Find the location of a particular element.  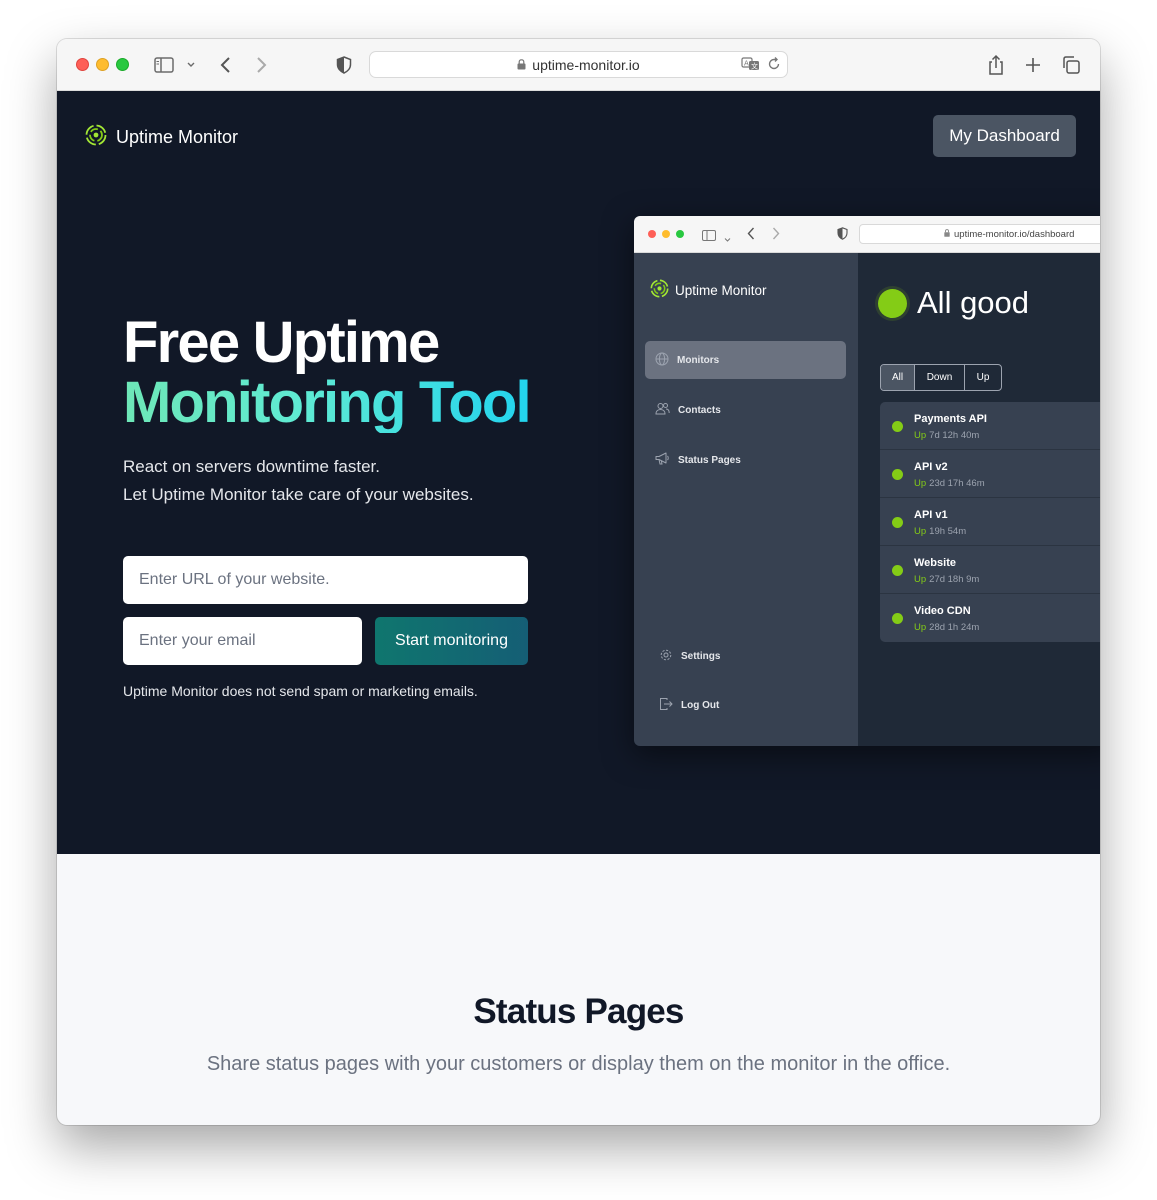

filter-all: All is located at coordinates (898, 377).